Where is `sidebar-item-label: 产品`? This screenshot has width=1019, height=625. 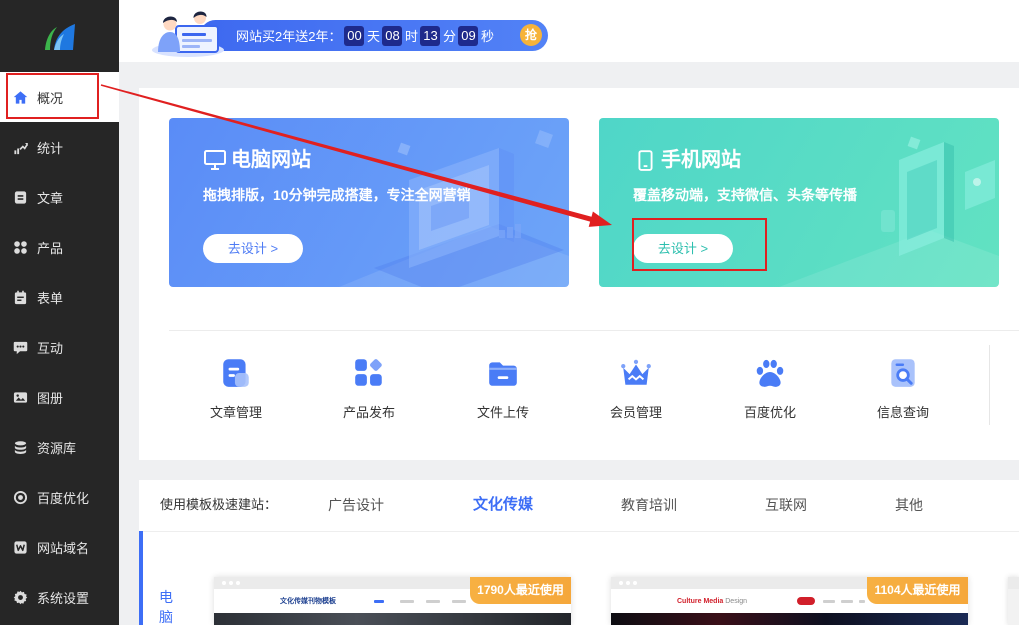
sidebar-item-label: 产品 is located at coordinates (50, 248).